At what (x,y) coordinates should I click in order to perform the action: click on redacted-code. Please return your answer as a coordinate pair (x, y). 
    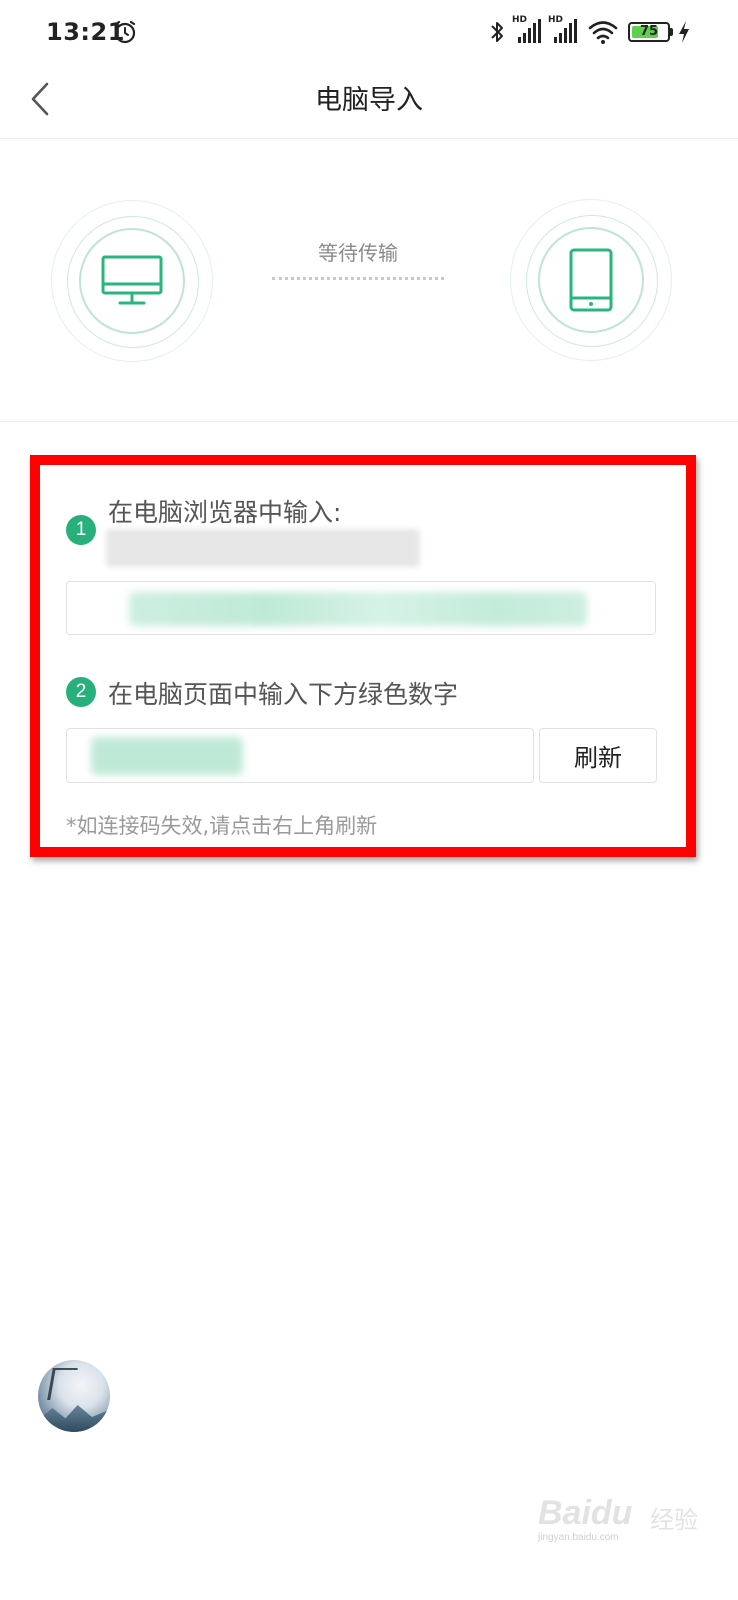
    Looking at the image, I should click on (167, 756).